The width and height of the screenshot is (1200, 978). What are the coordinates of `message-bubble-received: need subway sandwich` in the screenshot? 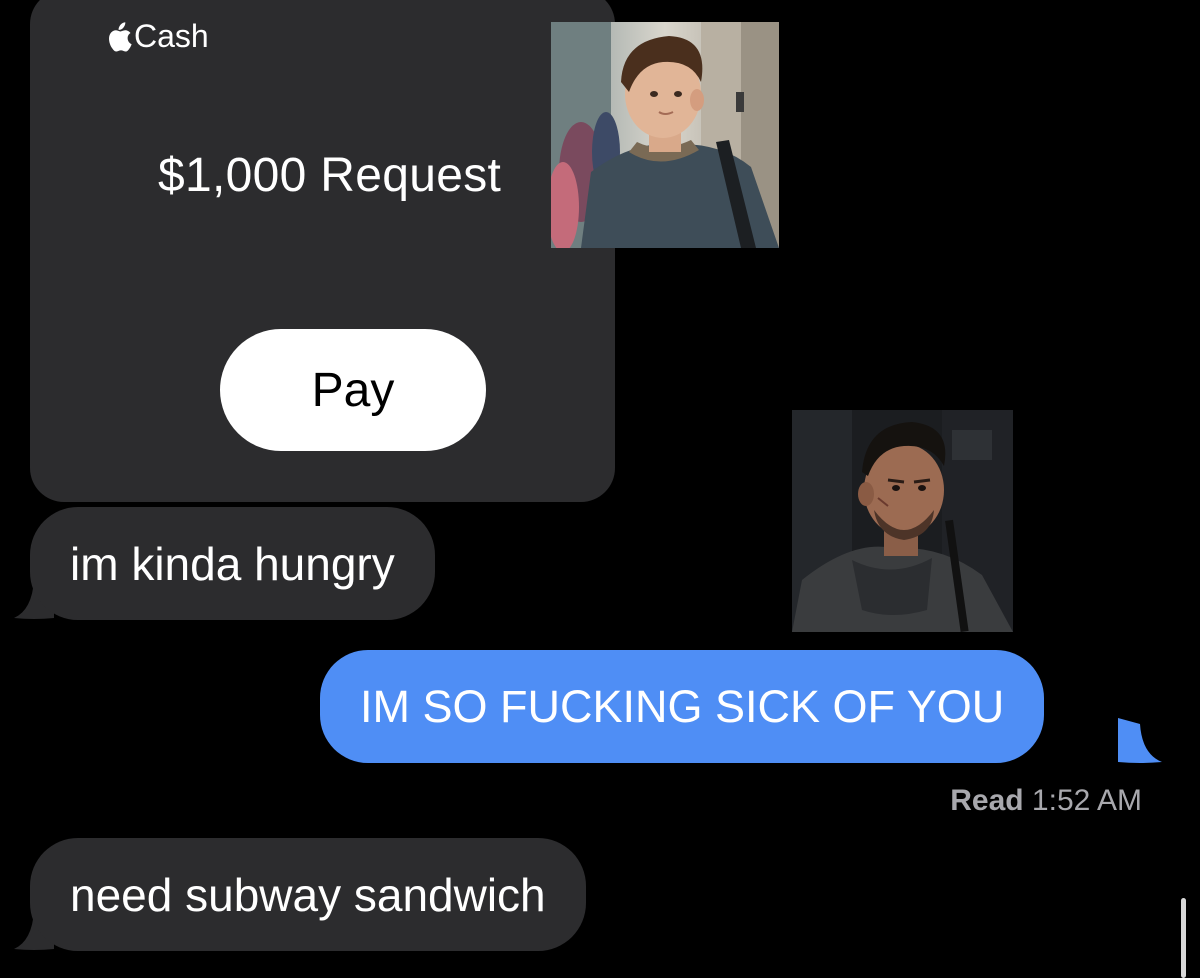 It's located at (308, 894).